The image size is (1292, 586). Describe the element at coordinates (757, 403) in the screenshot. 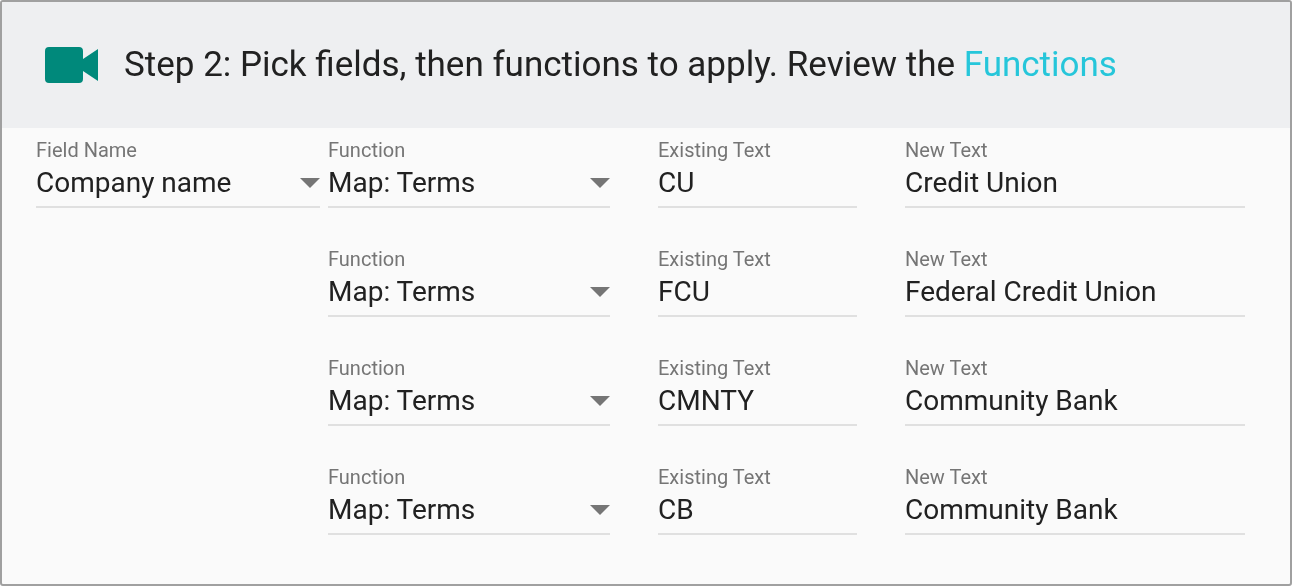

I see `input-field: CMNTY` at that location.